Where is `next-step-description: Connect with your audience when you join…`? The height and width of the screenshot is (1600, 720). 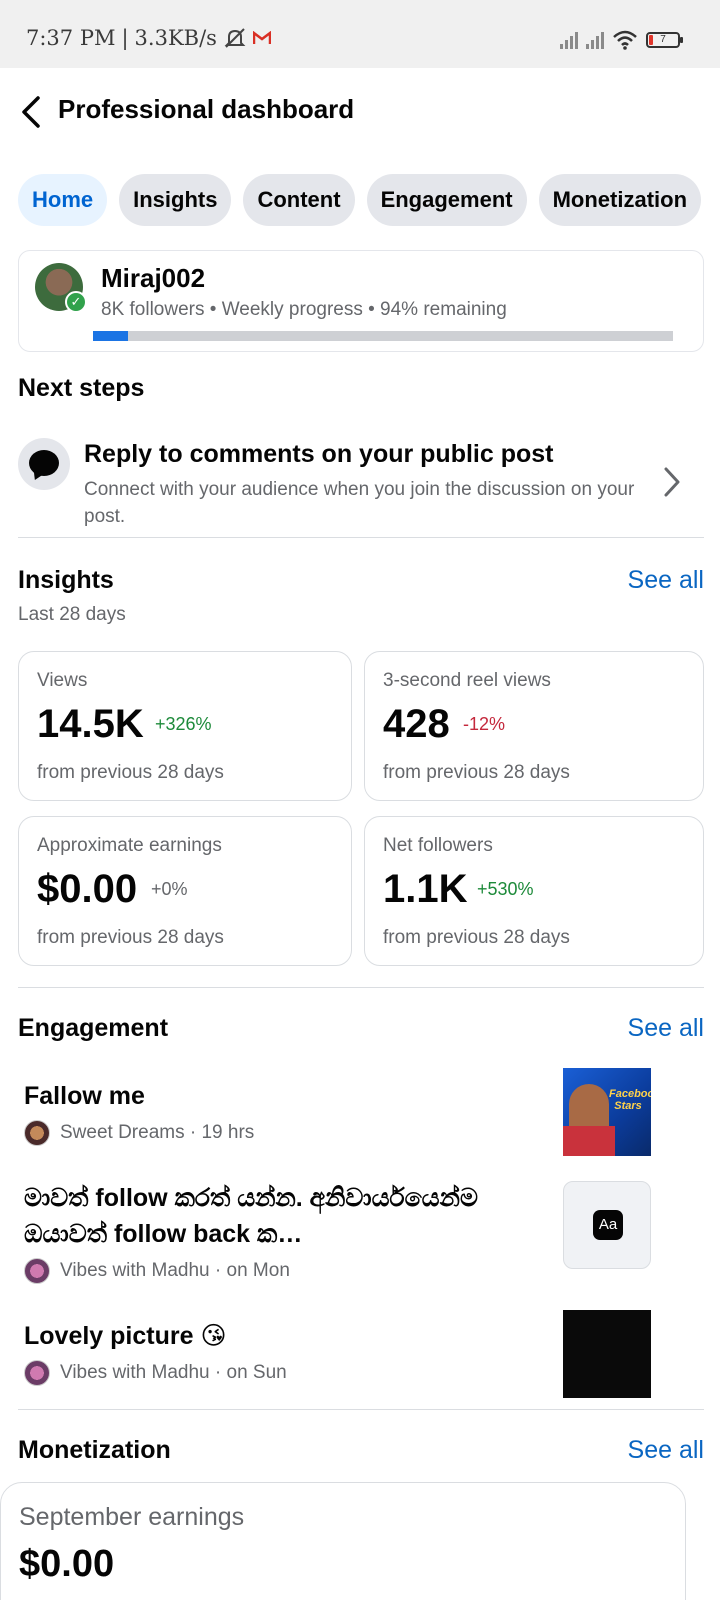 next-step-description: Connect with your audience when you join… is located at coordinates (359, 503).